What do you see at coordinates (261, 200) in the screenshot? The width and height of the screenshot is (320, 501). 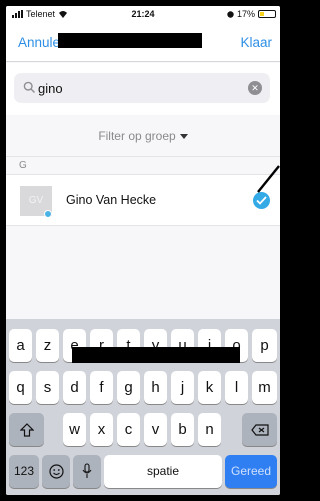 I see `selected-check-icon` at bounding box center [261, 200].